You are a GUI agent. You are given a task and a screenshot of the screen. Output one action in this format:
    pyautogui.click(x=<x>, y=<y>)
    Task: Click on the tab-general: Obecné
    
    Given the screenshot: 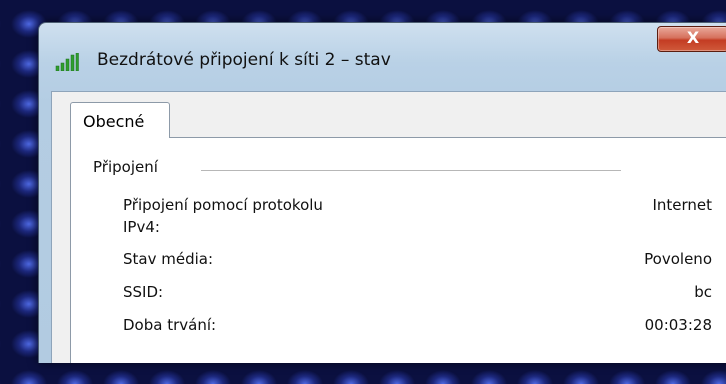 What is the action you would take?
    pyautogui.click(x=120, y=120)
    